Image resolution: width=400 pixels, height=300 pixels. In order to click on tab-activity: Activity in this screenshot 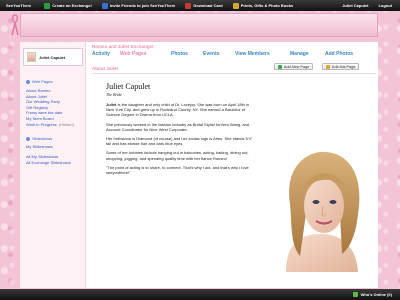, I will do `click(106, 54)`.